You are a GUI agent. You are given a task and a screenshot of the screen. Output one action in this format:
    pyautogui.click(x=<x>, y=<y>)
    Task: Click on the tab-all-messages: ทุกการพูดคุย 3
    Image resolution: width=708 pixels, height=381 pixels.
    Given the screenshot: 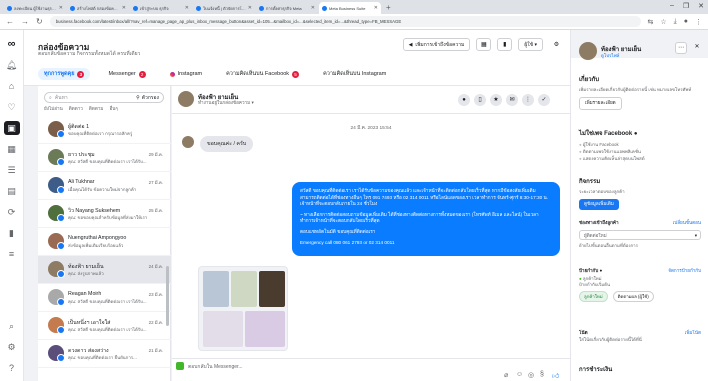 What is the action you would take?
    pyautogui.click(x=64, y=74)
    